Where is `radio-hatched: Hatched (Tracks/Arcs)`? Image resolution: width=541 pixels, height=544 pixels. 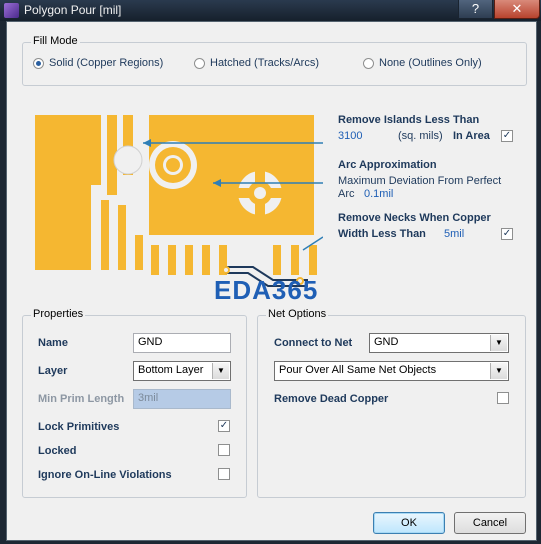
radio-hatched: Hatched (Tracks/Arcs) is located at coordinates (256, 63).